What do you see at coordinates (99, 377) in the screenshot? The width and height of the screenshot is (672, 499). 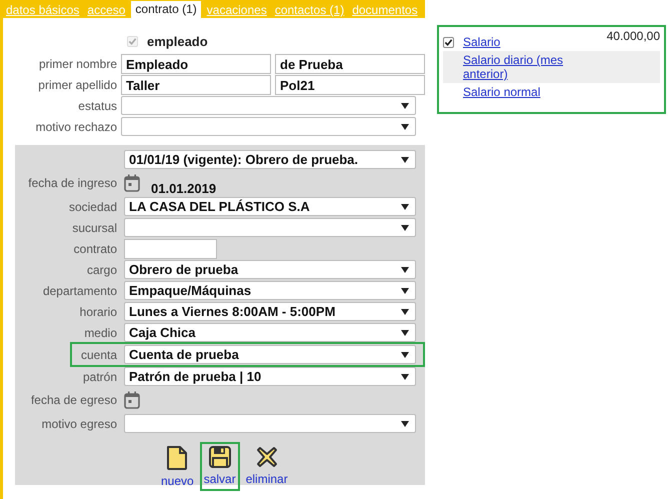 I see `field-label: patrón` at bounding box center [99, 377].